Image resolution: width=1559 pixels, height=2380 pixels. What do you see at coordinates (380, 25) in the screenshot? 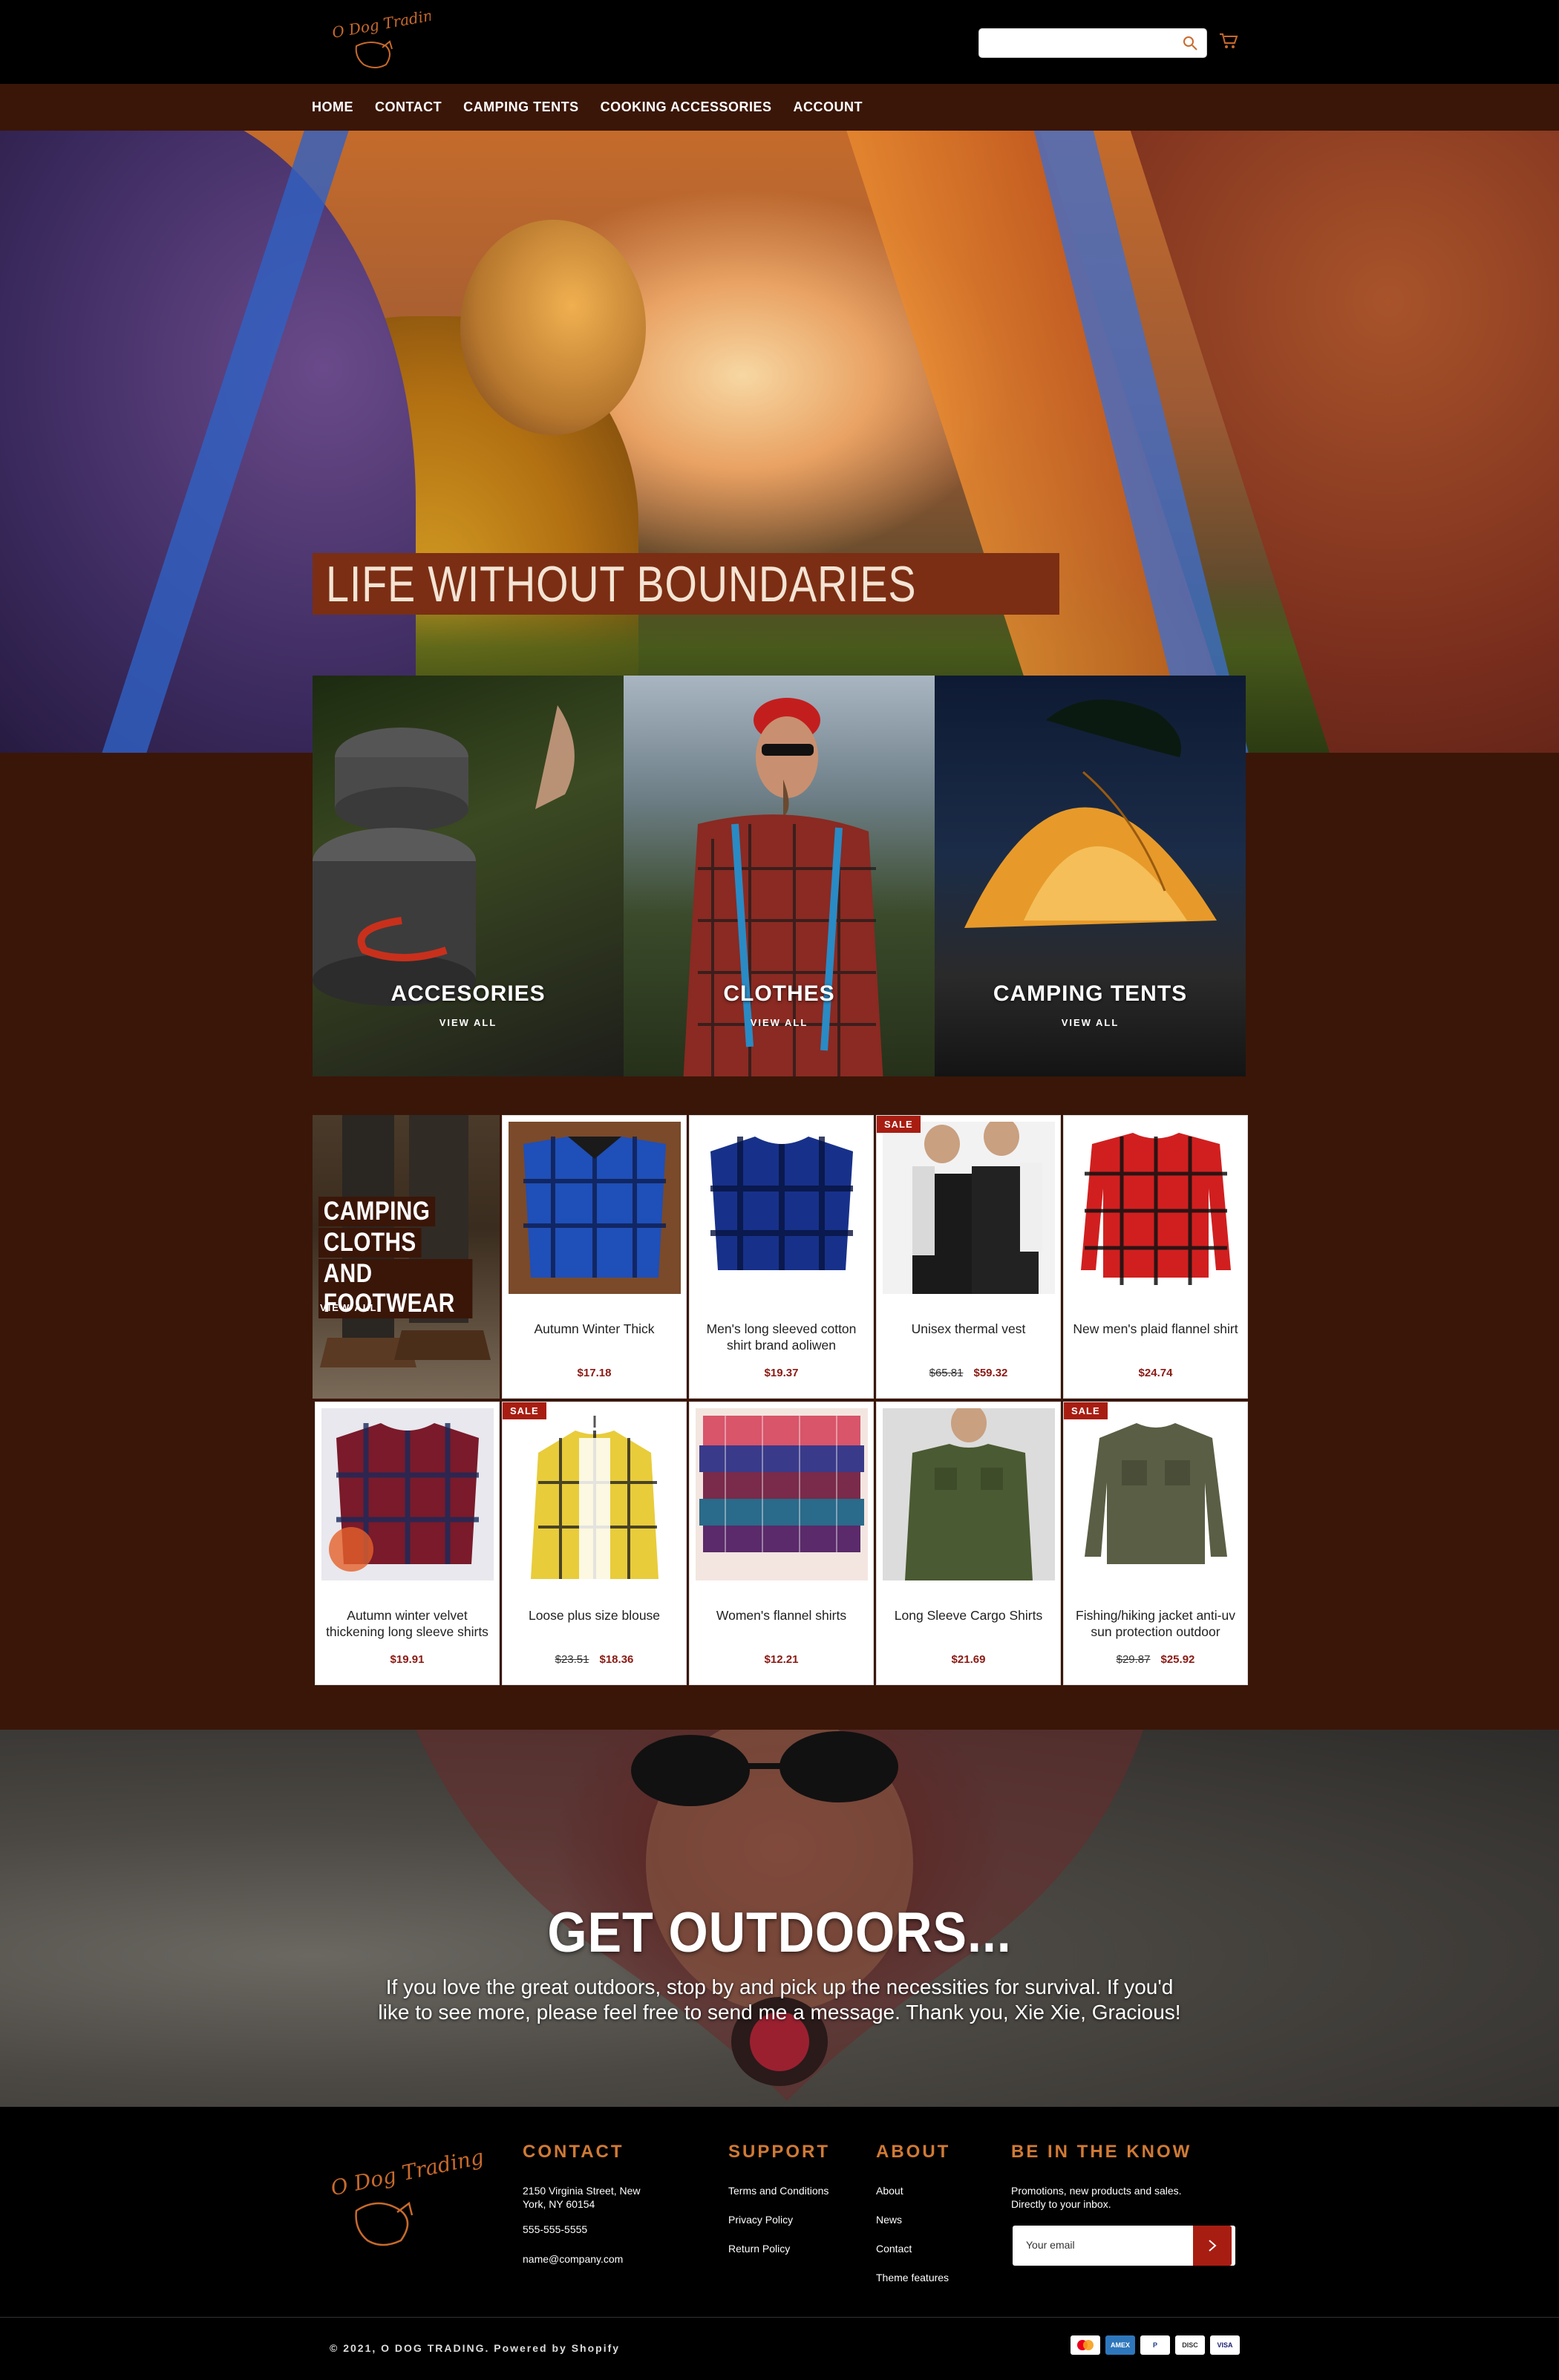
I see `logo-text: O Dog Trading` at bounding box center [380, 25].